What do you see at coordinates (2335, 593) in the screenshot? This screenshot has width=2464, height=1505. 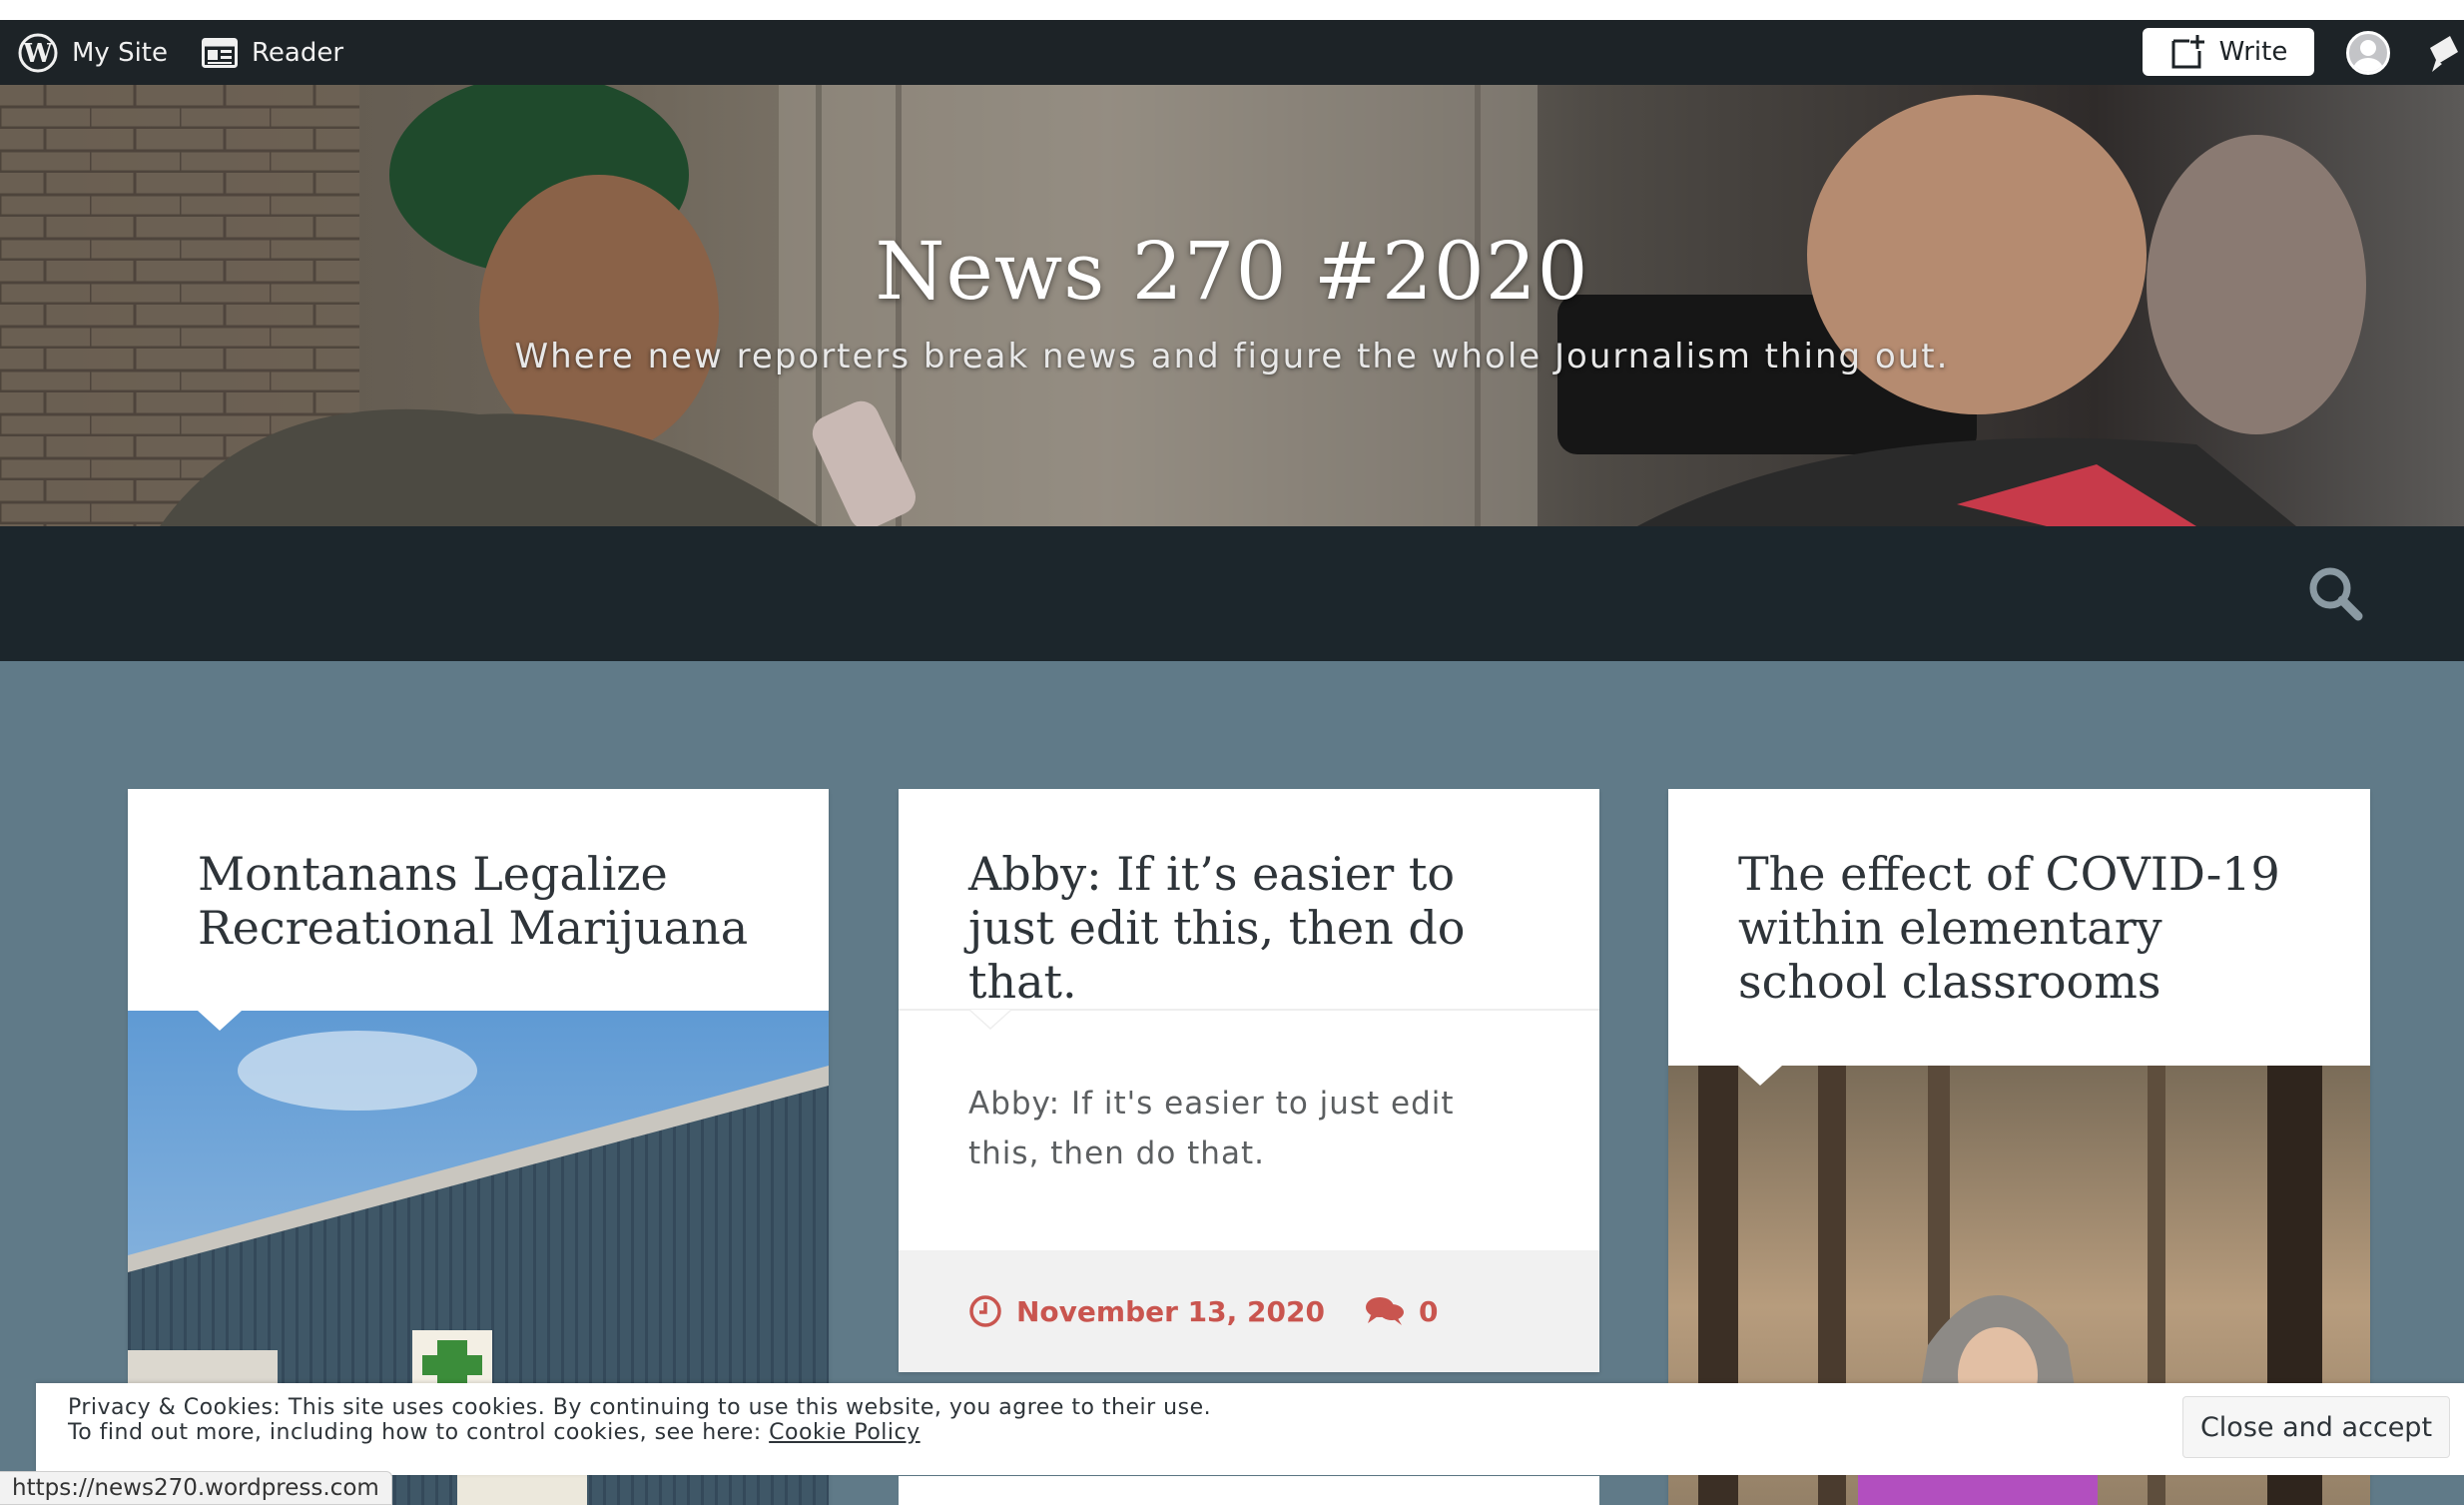 I see `search-icon` at bounding box center [2335, 593].